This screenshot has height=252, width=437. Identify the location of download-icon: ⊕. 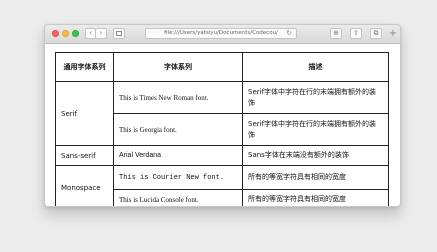
(336, 33).